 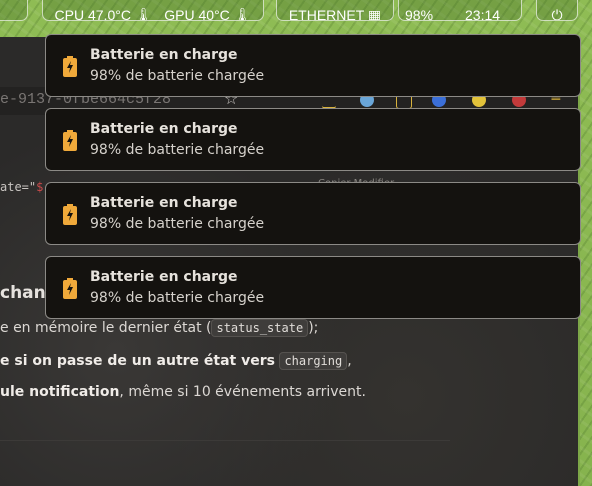 What do you see at coordinates (483, 14) in the screenshot?
I see `clock: 23:14` at bounding box center [483, 14].